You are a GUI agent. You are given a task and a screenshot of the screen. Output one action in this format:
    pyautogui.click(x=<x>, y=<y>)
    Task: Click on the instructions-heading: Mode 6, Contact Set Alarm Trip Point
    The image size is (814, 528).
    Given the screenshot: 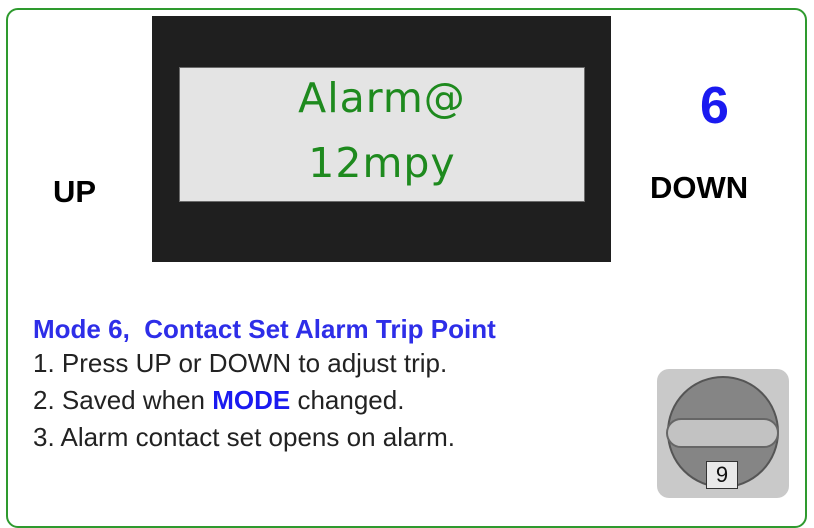 What is the action you would take?
    pyautogui.click(x=264, y=329)
    